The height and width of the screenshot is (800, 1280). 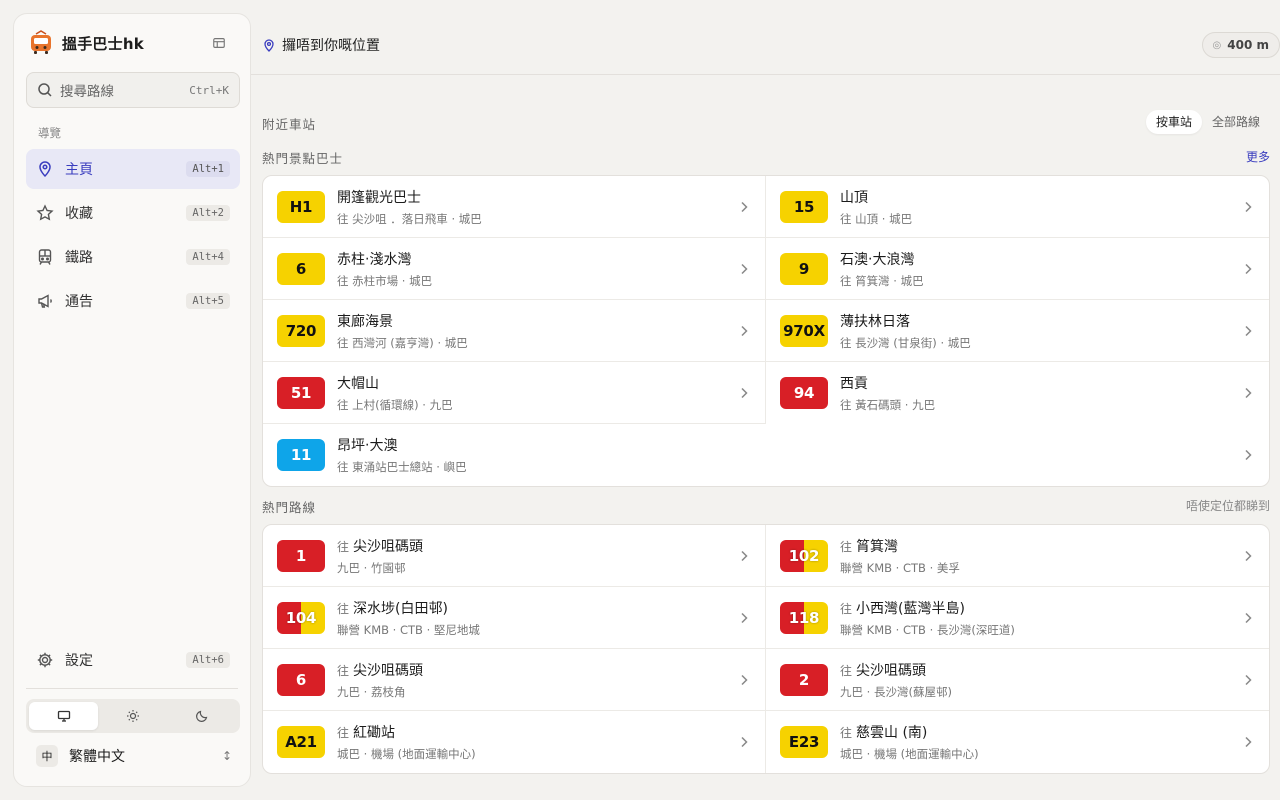 I want to click on nav-shortcut: Alt+4, so click(x=208, y=257).